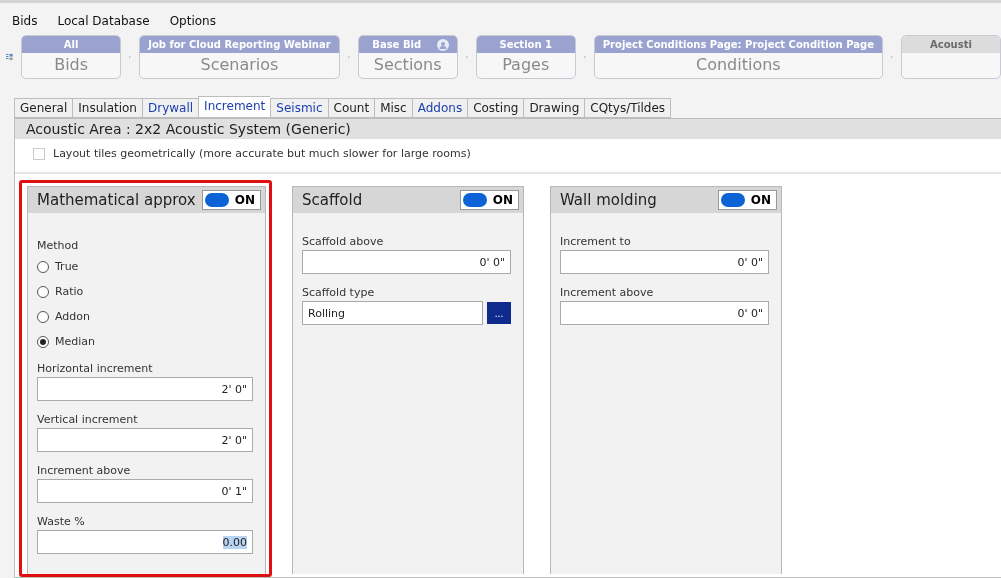  What do you see at coordinates (508, 129) in the screenshot?
I see `section-header: Acoustic Area : 2x2 Acoustic System (Generic)` at bounding box center [508, 129].